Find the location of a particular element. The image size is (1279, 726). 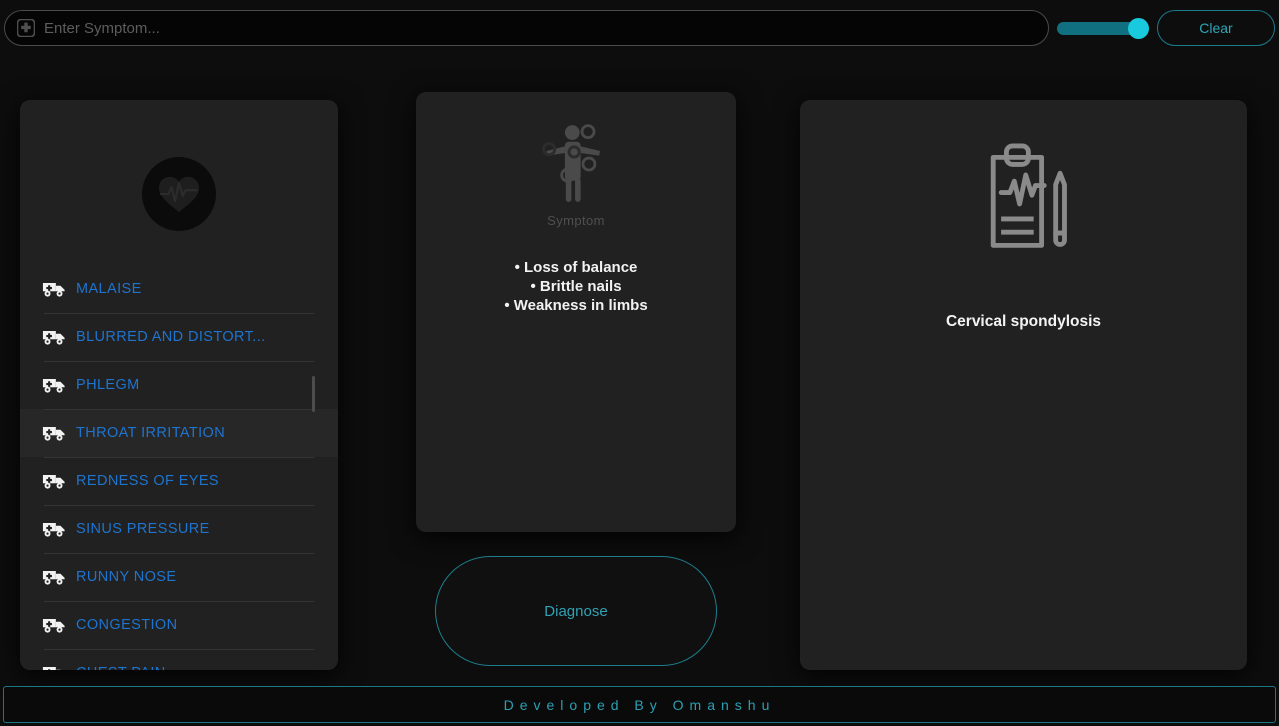

selected-symptom-item: • Brittle nails is located at coordinates (576, 286).